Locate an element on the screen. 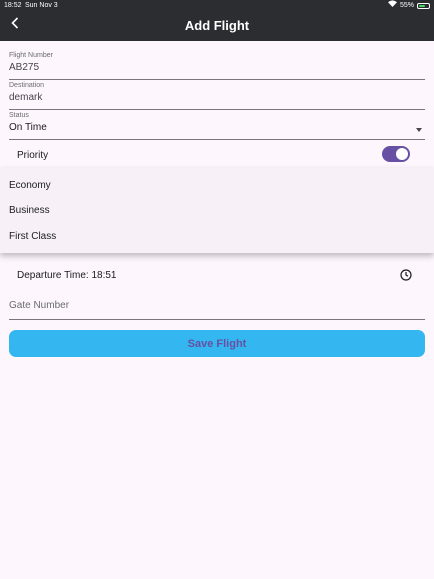 The height and width of the screenshot is (579, 434). app-bar: Add Flight is located at coordinates (217, 26).